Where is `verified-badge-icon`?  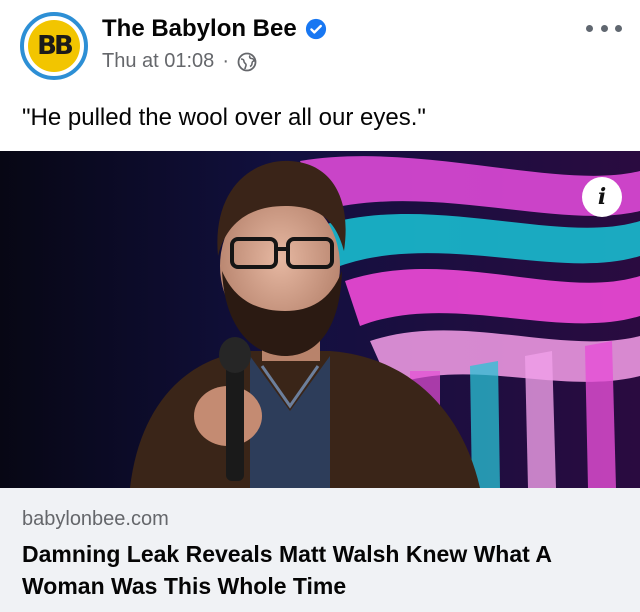 verified-badge-icon is located at coordinates (315, 29).